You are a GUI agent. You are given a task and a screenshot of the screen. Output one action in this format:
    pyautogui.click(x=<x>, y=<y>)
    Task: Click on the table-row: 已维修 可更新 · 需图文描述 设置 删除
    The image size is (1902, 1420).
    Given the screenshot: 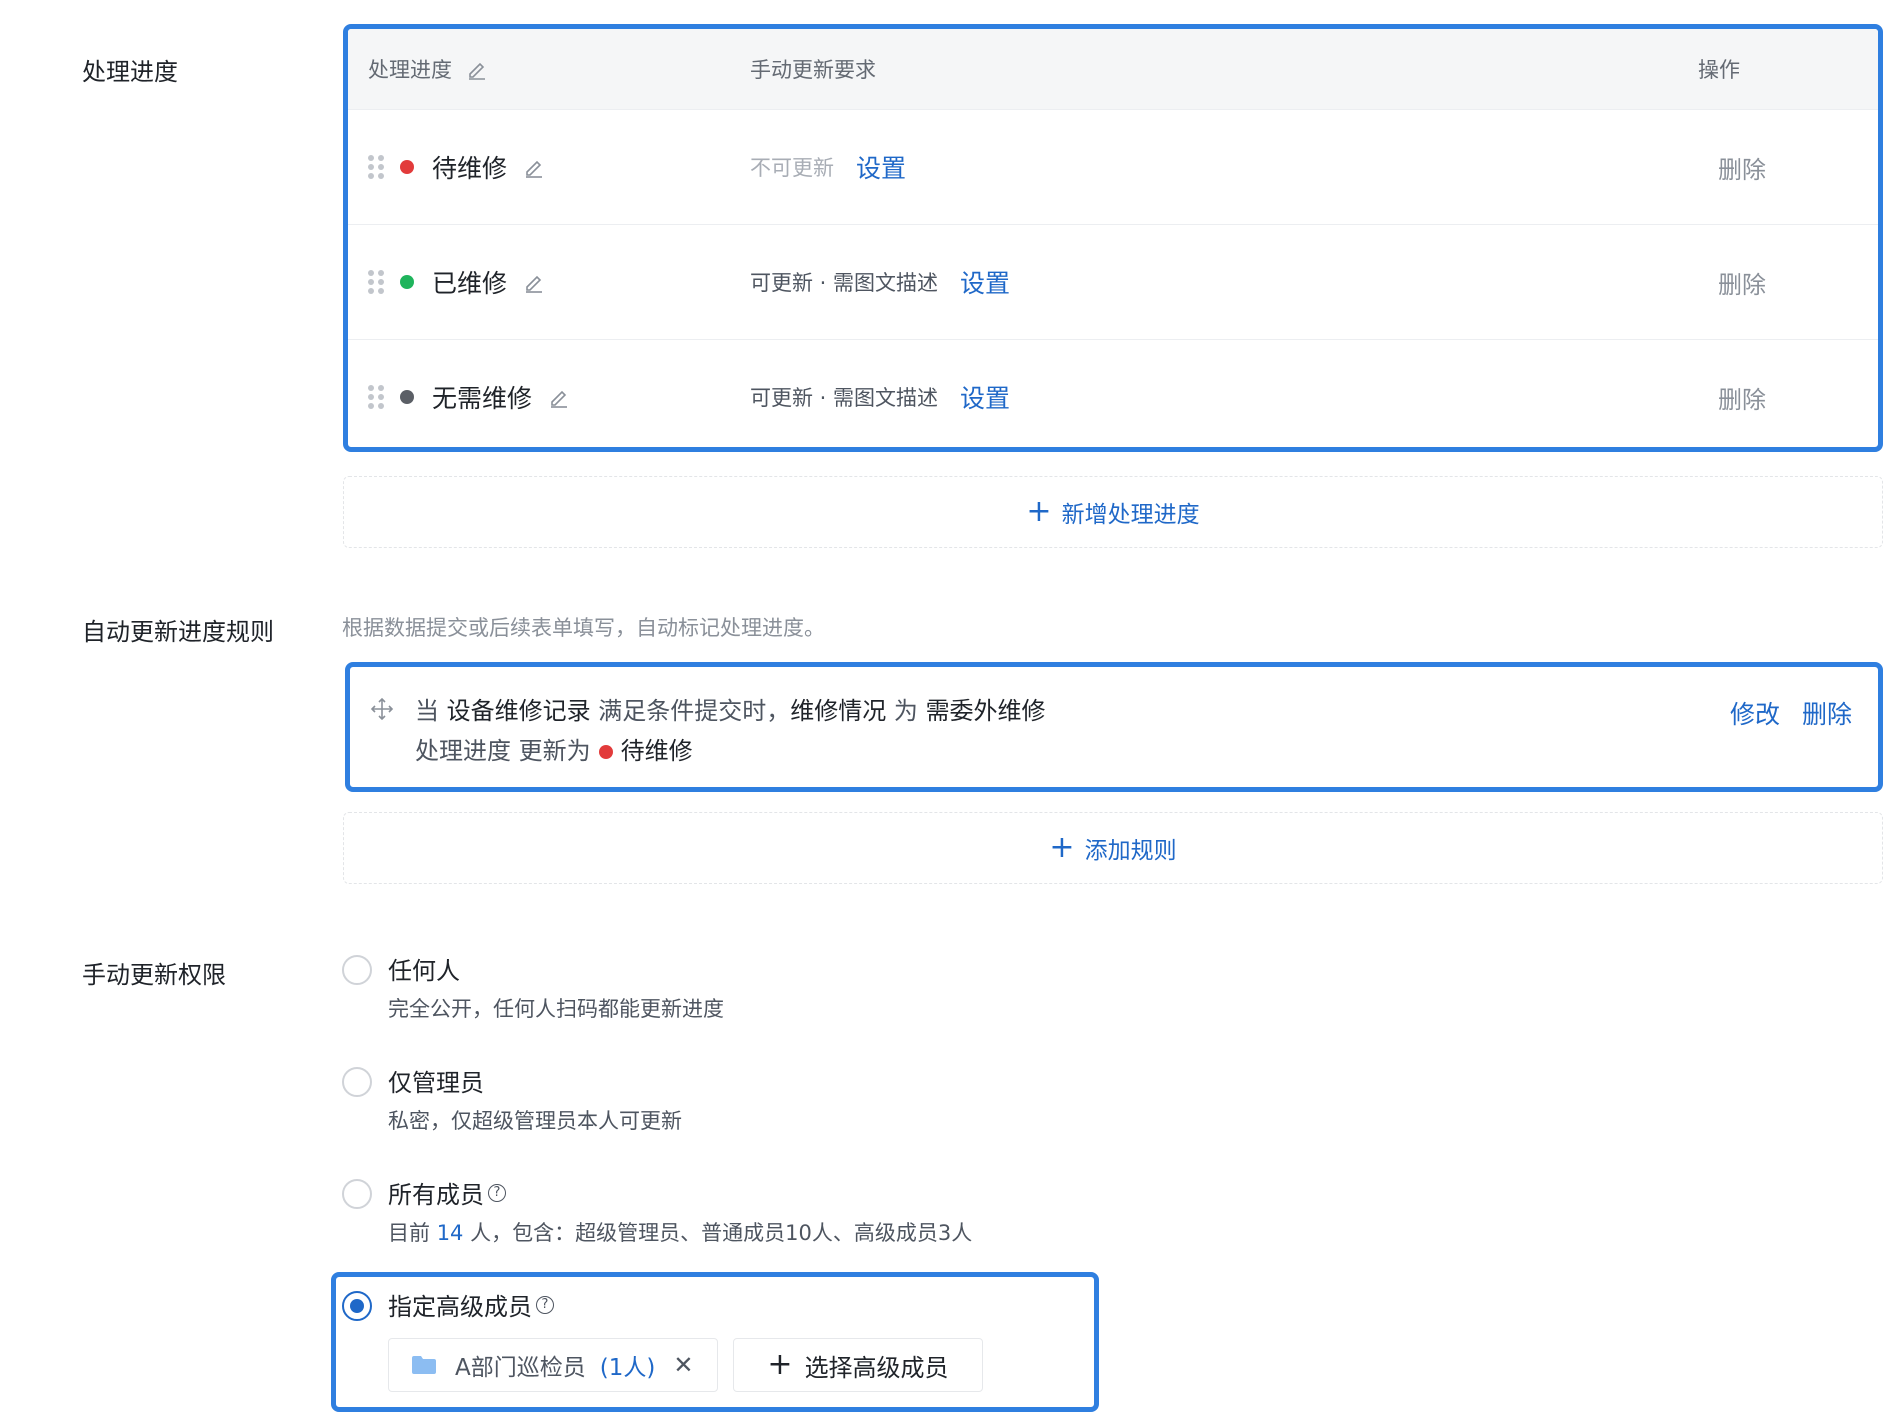 What is the action you would take?
    pyautogui.click(x=1113, y=281)
    